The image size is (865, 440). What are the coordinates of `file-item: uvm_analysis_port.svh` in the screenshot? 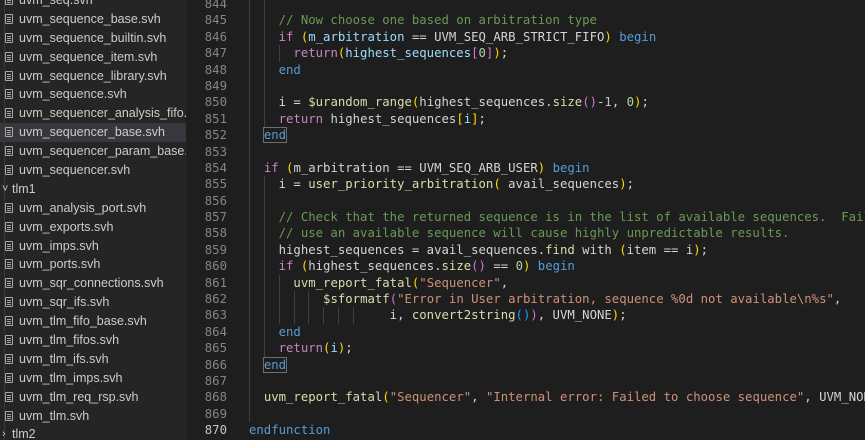 It's located at (93, 208).